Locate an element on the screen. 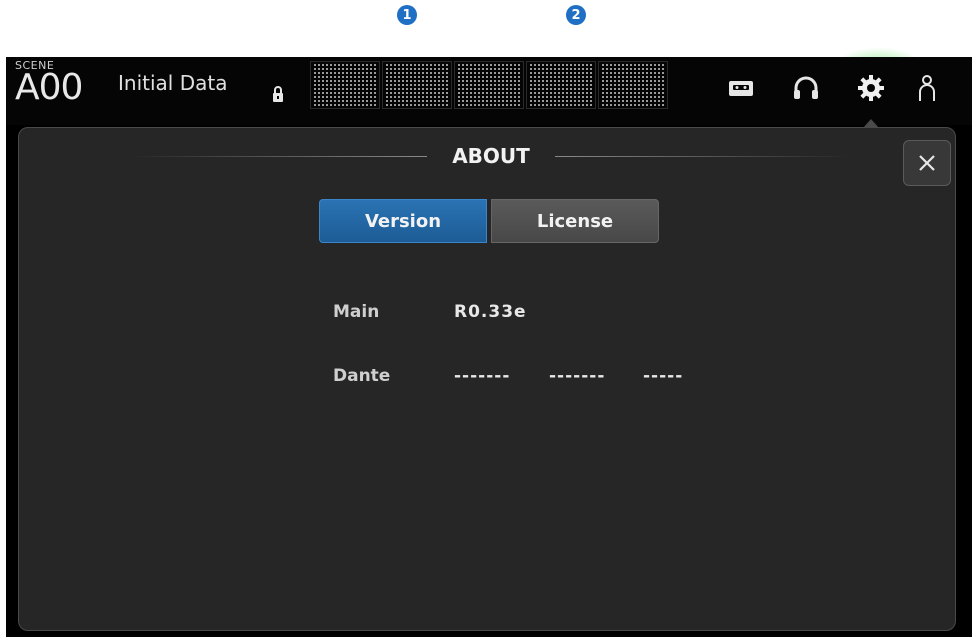 The width and height of the screenshot is (978, 637). gear-icon is located at coordinates (871, 88).